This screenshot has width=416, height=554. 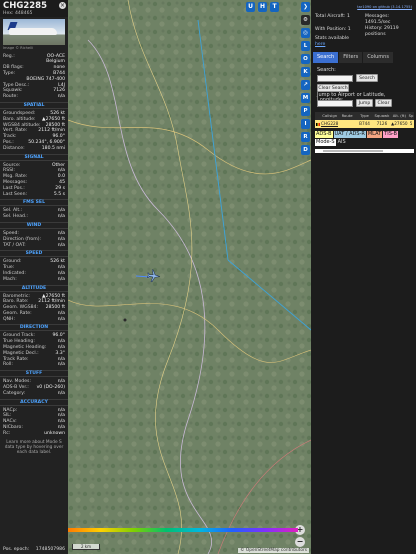 I want to click on row-route, so click(x=346, y=124).